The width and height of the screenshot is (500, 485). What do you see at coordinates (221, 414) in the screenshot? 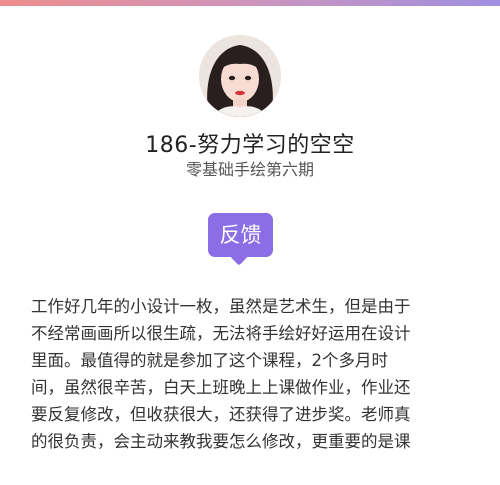
I see `feedback-line: 要反复修改，但收获很大，还获得了进步奖。老师真` at bounding box center [221, 414].